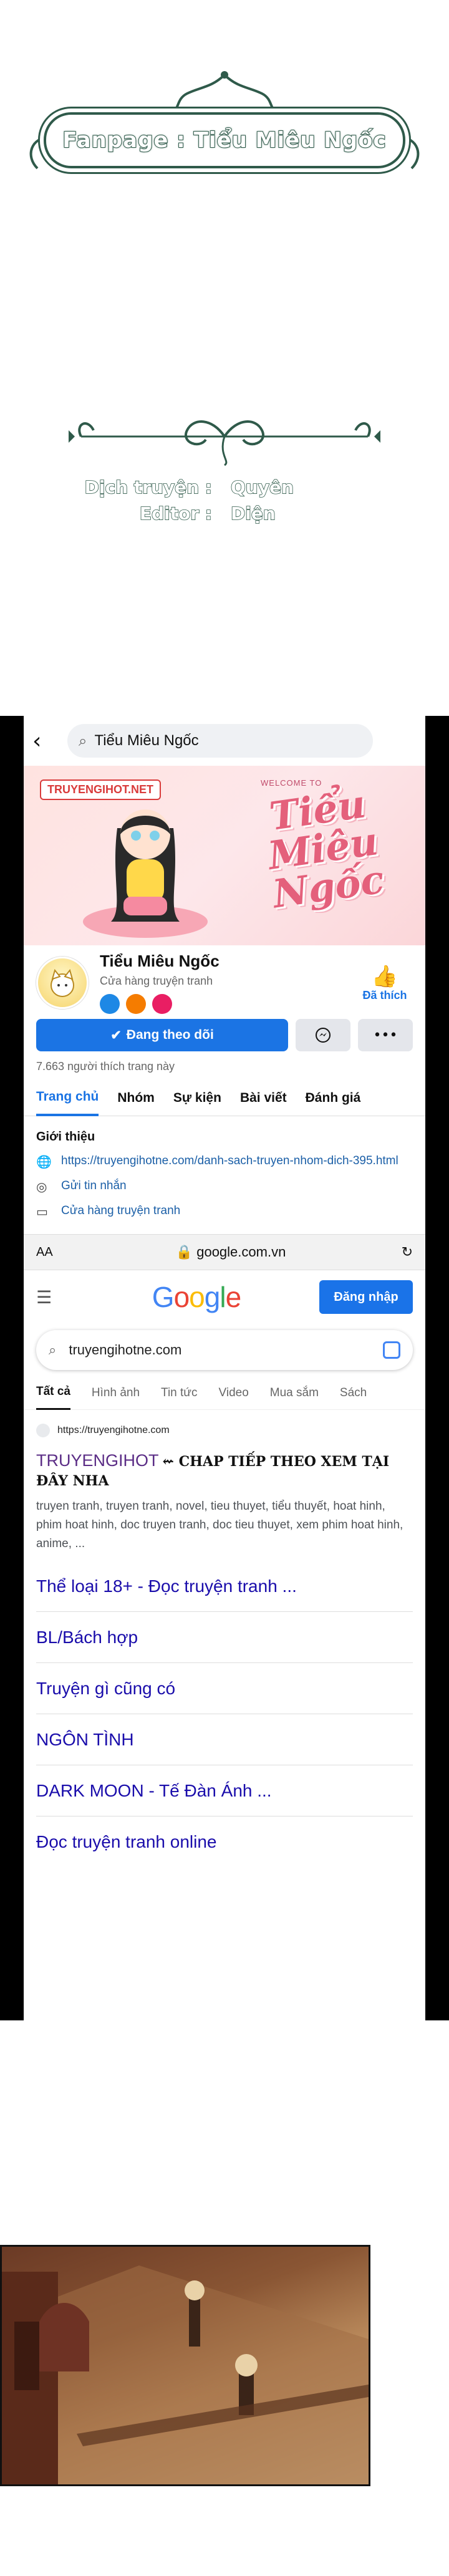  I want to click on page-category: Cửa hàng truyện tranh, so click(156, 981).